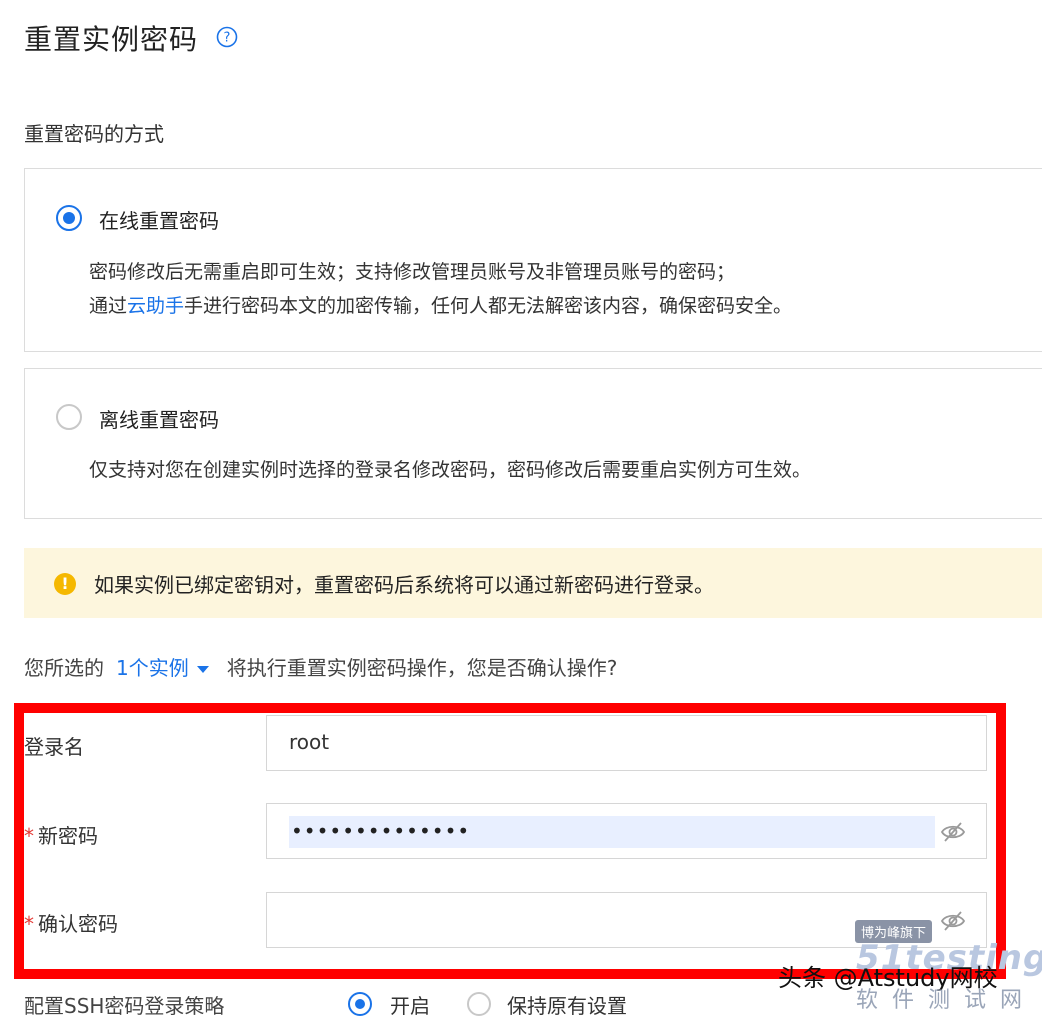 This screenshot has width=1042, height=1019. Describe the element at coordinates (360, 1004) in the screenshot. I see `radio-ssh-on` at that location.